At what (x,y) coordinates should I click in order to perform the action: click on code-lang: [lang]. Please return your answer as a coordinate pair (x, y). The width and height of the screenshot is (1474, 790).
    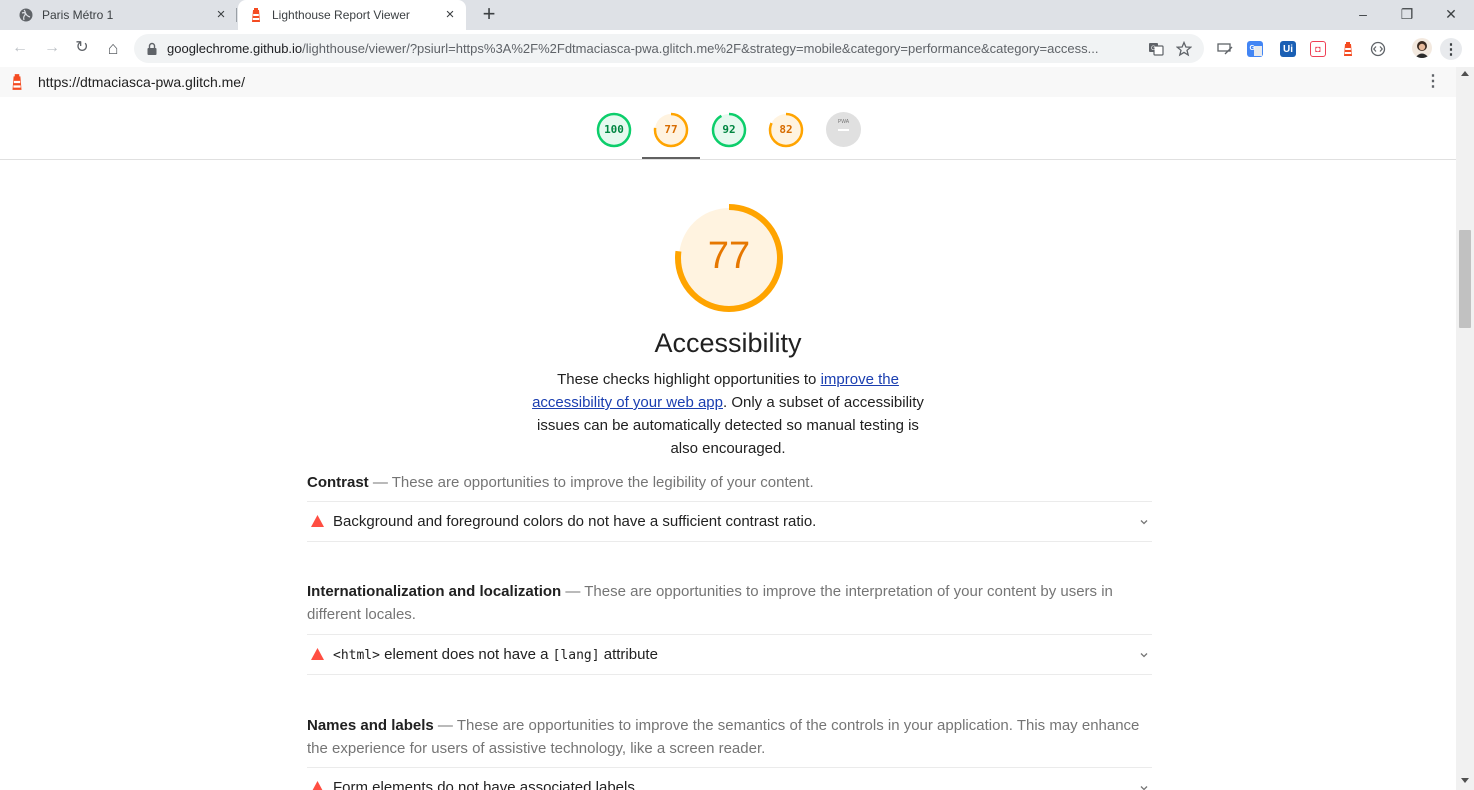
    Looking at the image, I should click on (576, 655).